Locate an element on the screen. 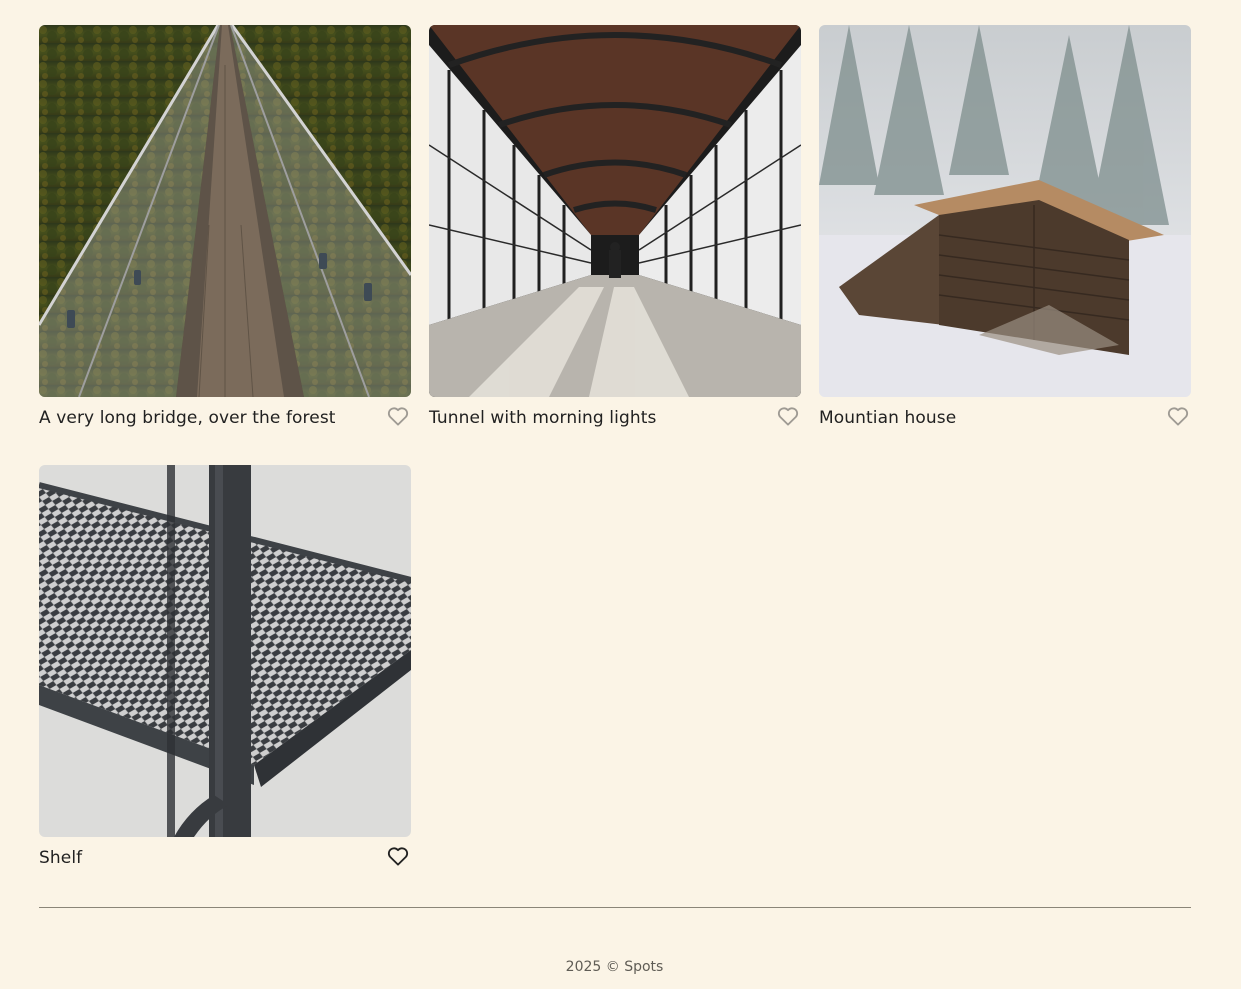  card-image-mountain-house is located at coordinates (1005, 211).